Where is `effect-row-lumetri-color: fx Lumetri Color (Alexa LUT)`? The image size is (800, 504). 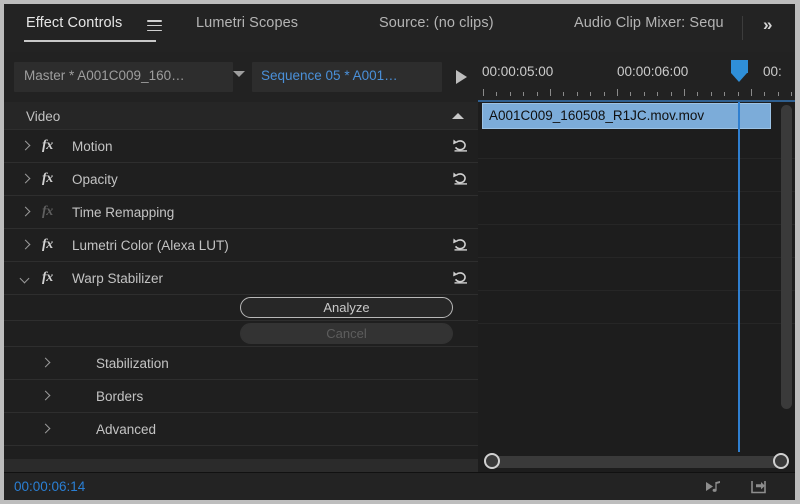
effect-row-lumetri-color: fx Lumetri Color (Alexa LUT) is located at coordinates (241, 245).